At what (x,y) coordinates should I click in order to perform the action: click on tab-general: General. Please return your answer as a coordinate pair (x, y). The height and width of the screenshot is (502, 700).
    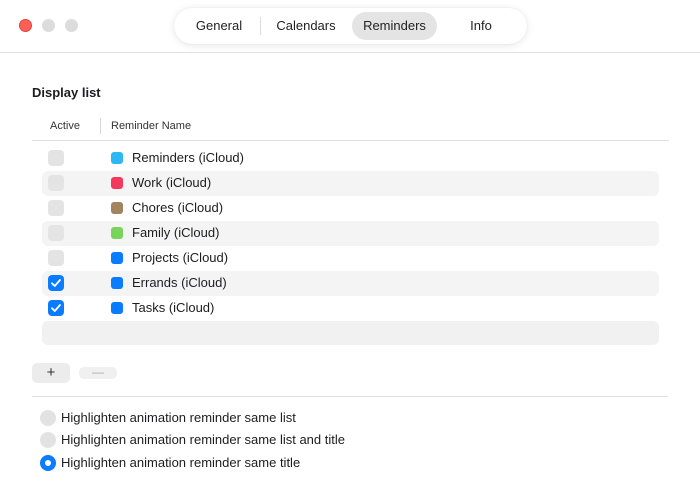
    Looking at the image, I should click on (219, 26).